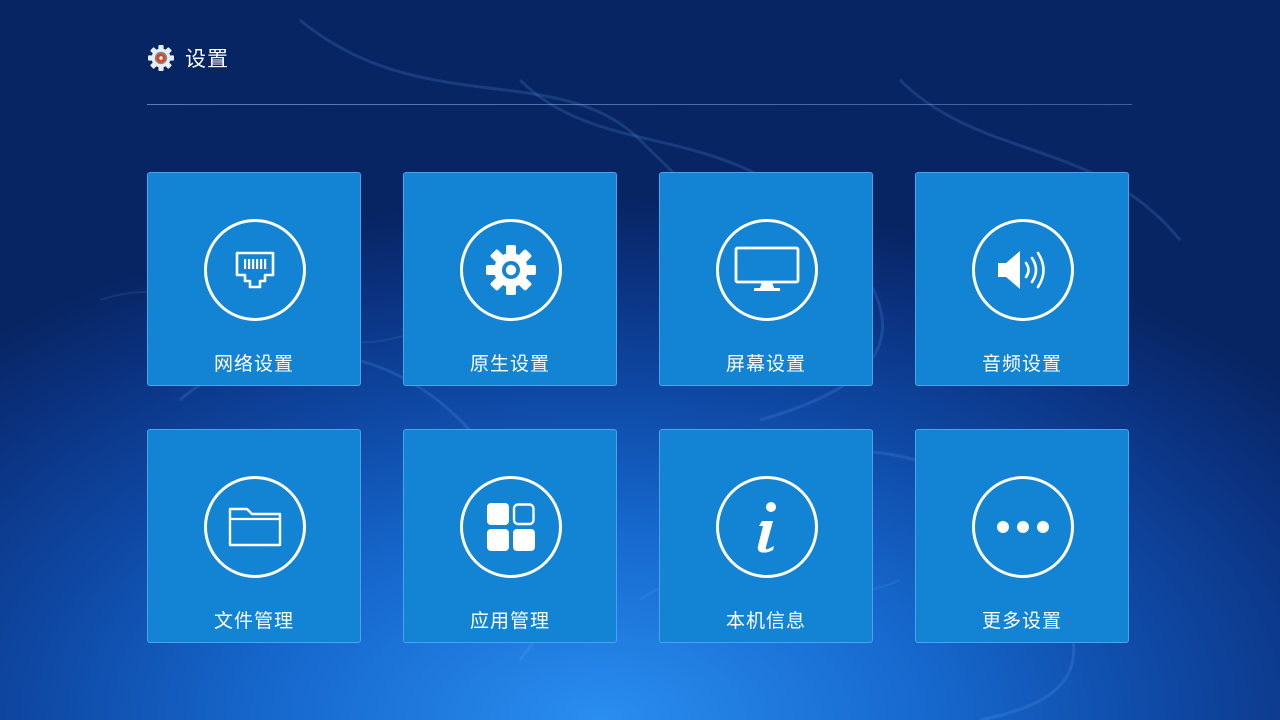 This screenshot has width=1280, height=720. I want to click on folder-icon, so click(255, 527).